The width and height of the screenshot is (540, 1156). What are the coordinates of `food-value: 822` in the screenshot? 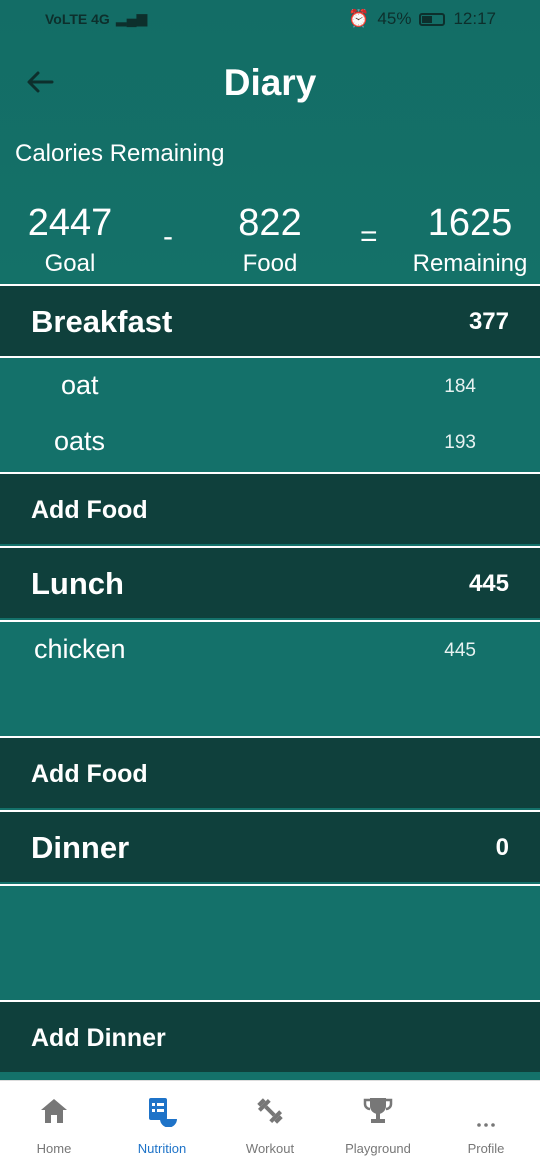 It's located at (270, 223).